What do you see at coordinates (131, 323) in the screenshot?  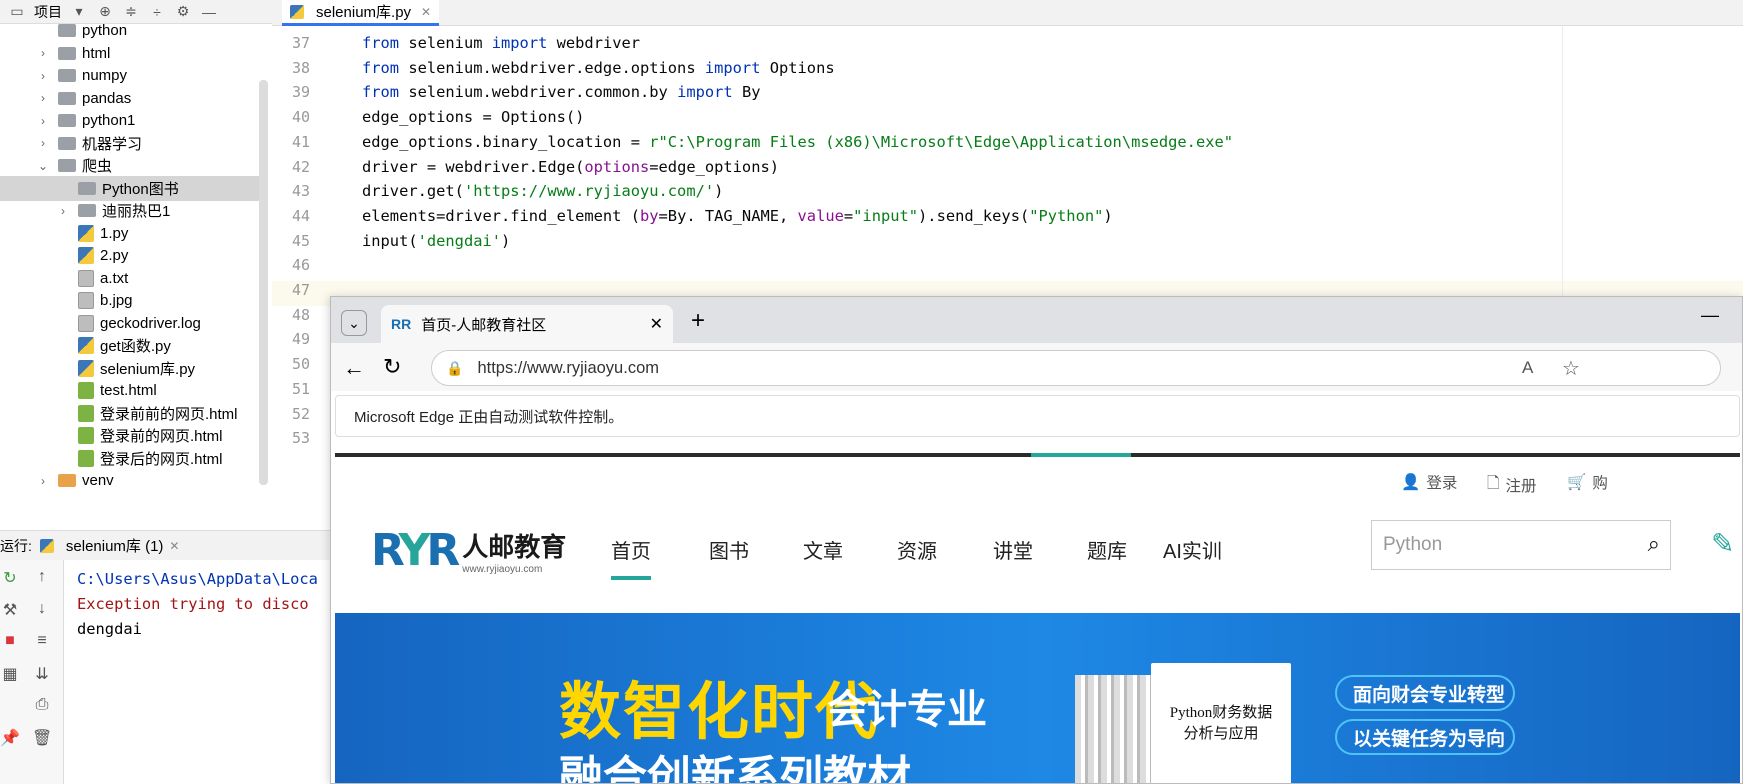 I see `tree-item: geckodriver.log` at bounding box center [131, 323].